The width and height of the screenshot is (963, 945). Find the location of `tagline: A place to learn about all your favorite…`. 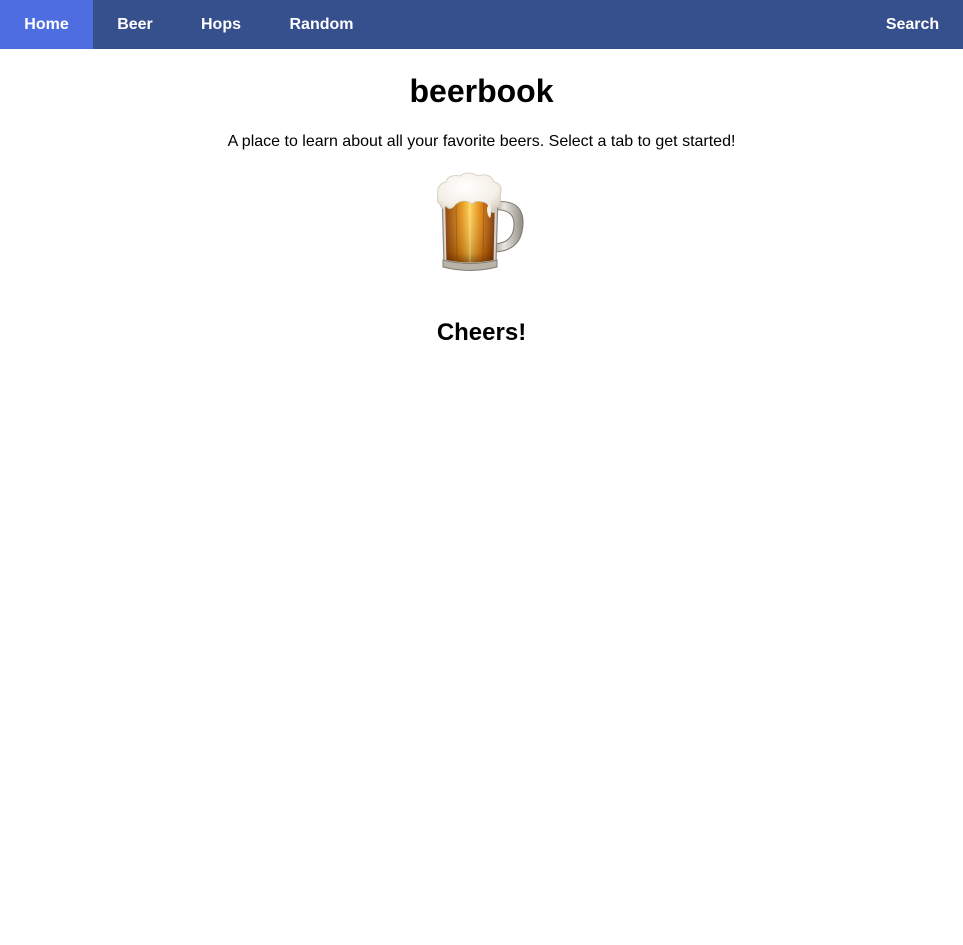

tagline: A place to learn about all your favorite… is located at coordinates (481, 141).